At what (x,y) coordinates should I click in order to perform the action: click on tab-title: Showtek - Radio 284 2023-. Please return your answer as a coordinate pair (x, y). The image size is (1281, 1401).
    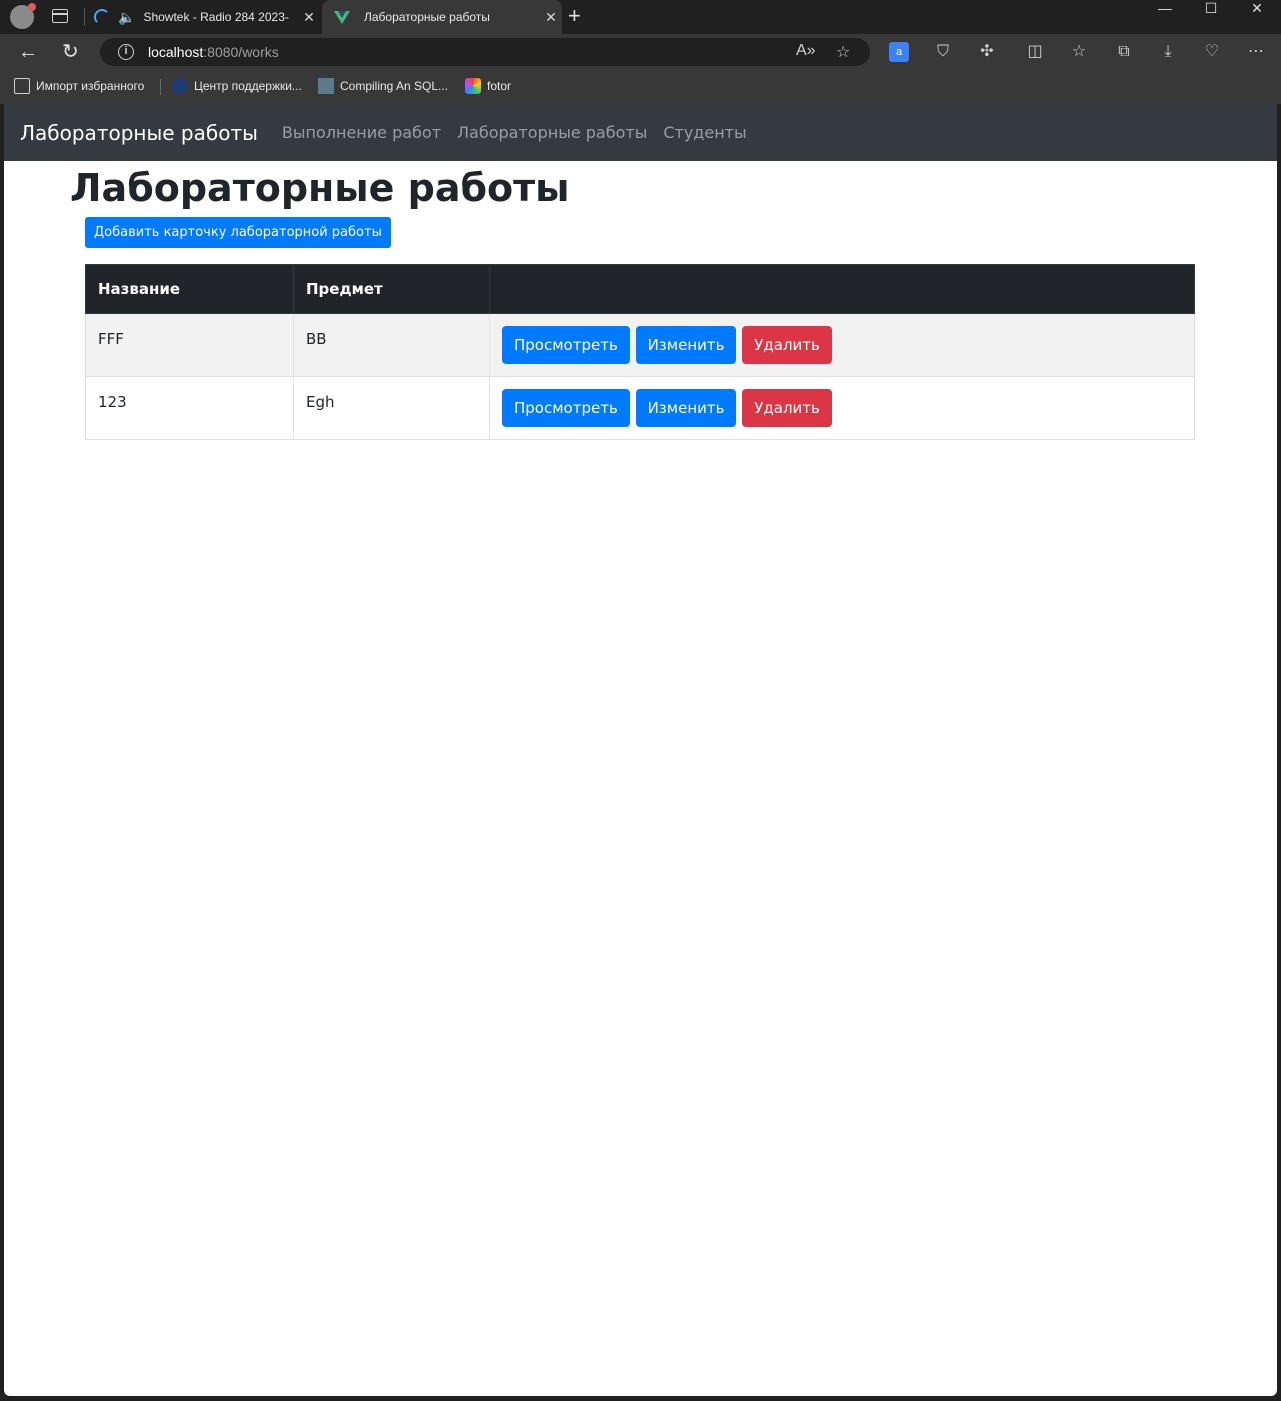
    Looking at the image, I should click on (216, 17).